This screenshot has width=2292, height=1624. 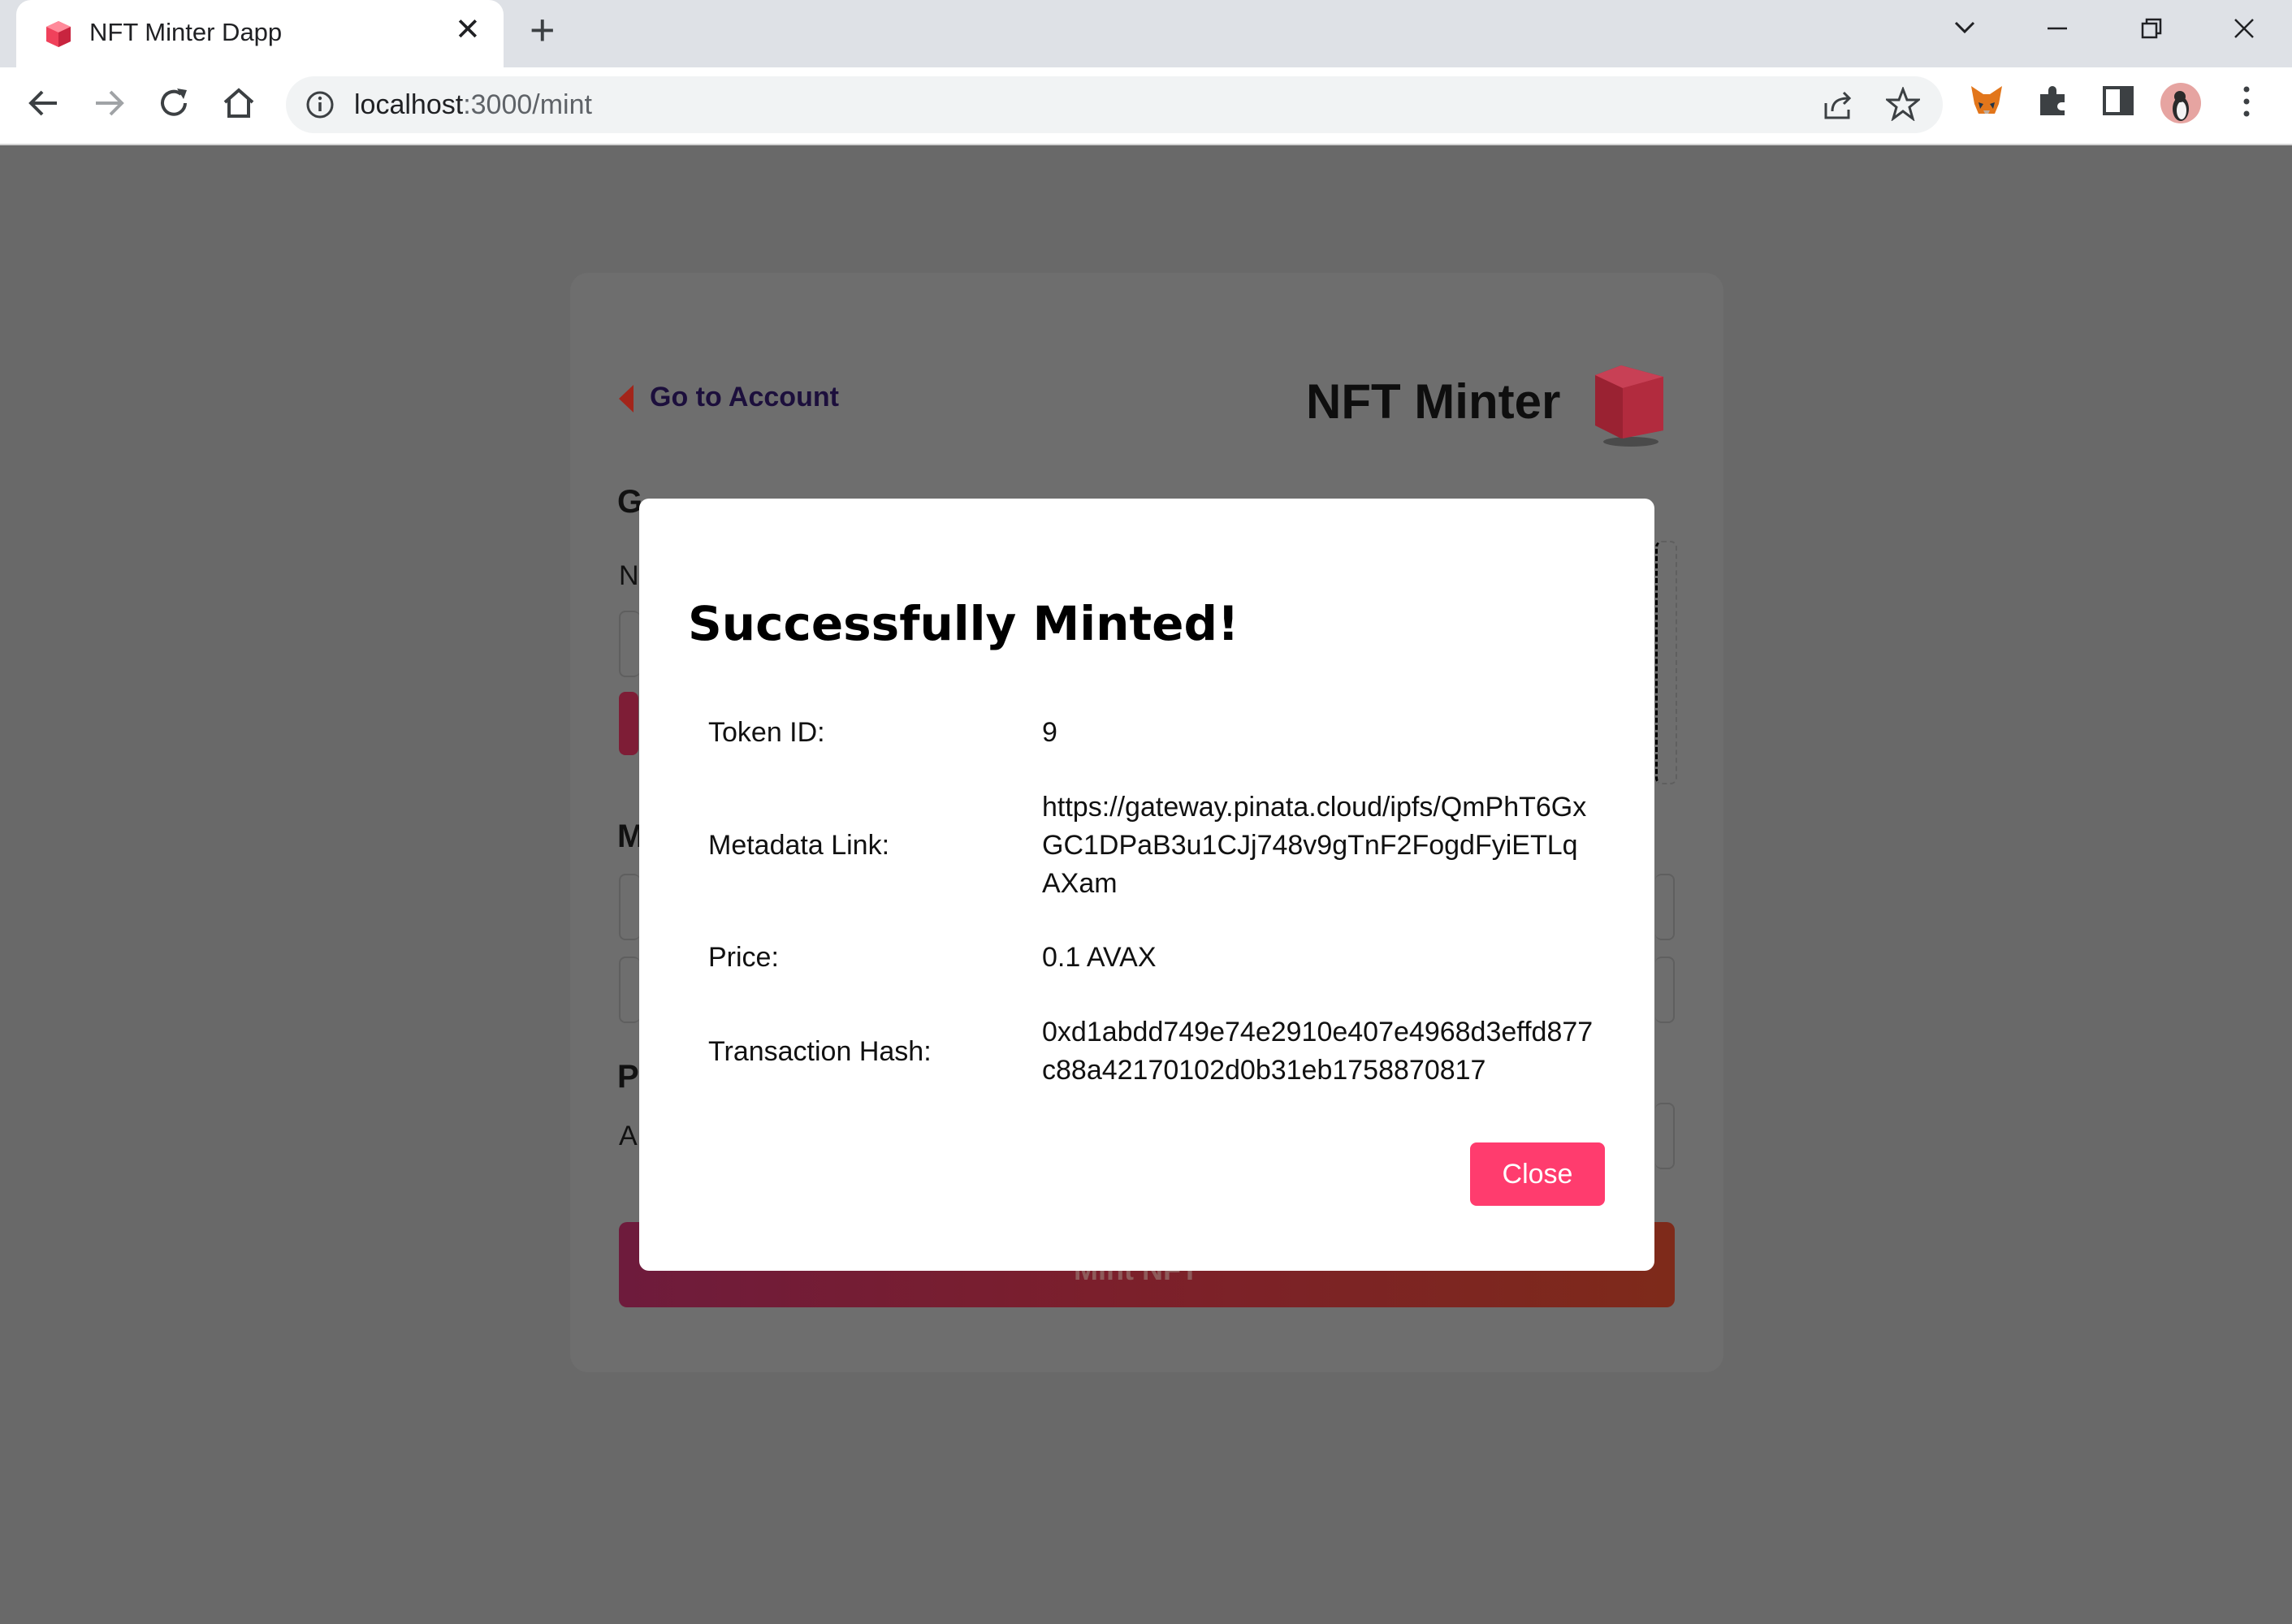 What do you see at coordinates (2181, 106) in the screenshot?
I see `penguin-icon` at bounding box center [2181, 106].